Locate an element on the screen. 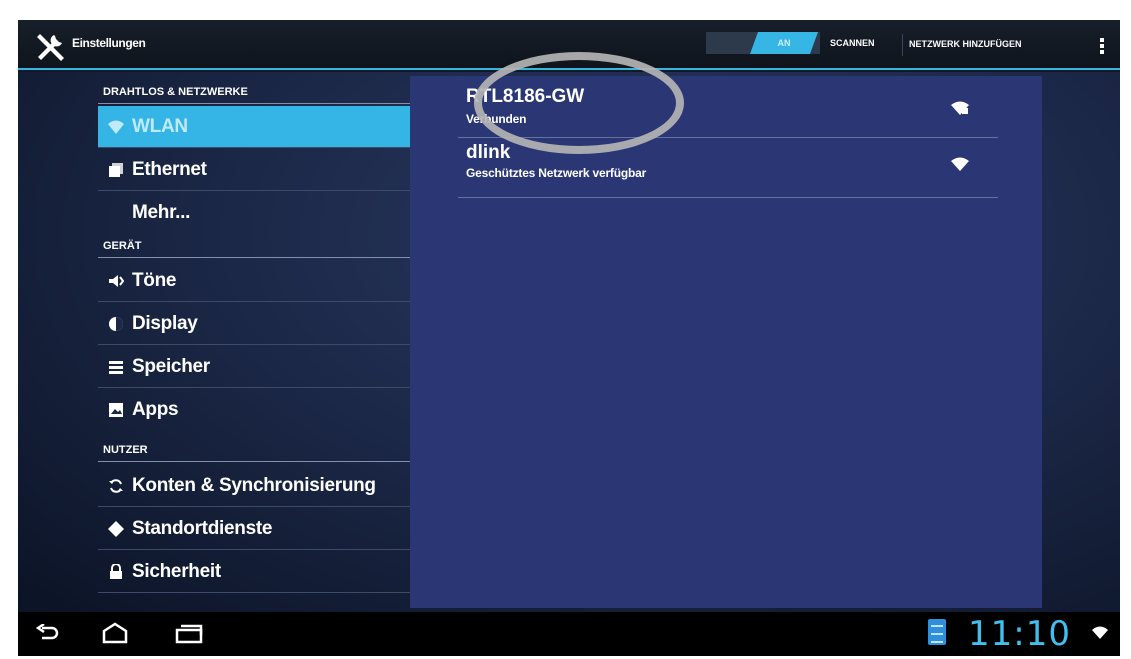 This screenshot has height=659, width=1131. nav-item-label: Apps is located at coordinates (155, 409).